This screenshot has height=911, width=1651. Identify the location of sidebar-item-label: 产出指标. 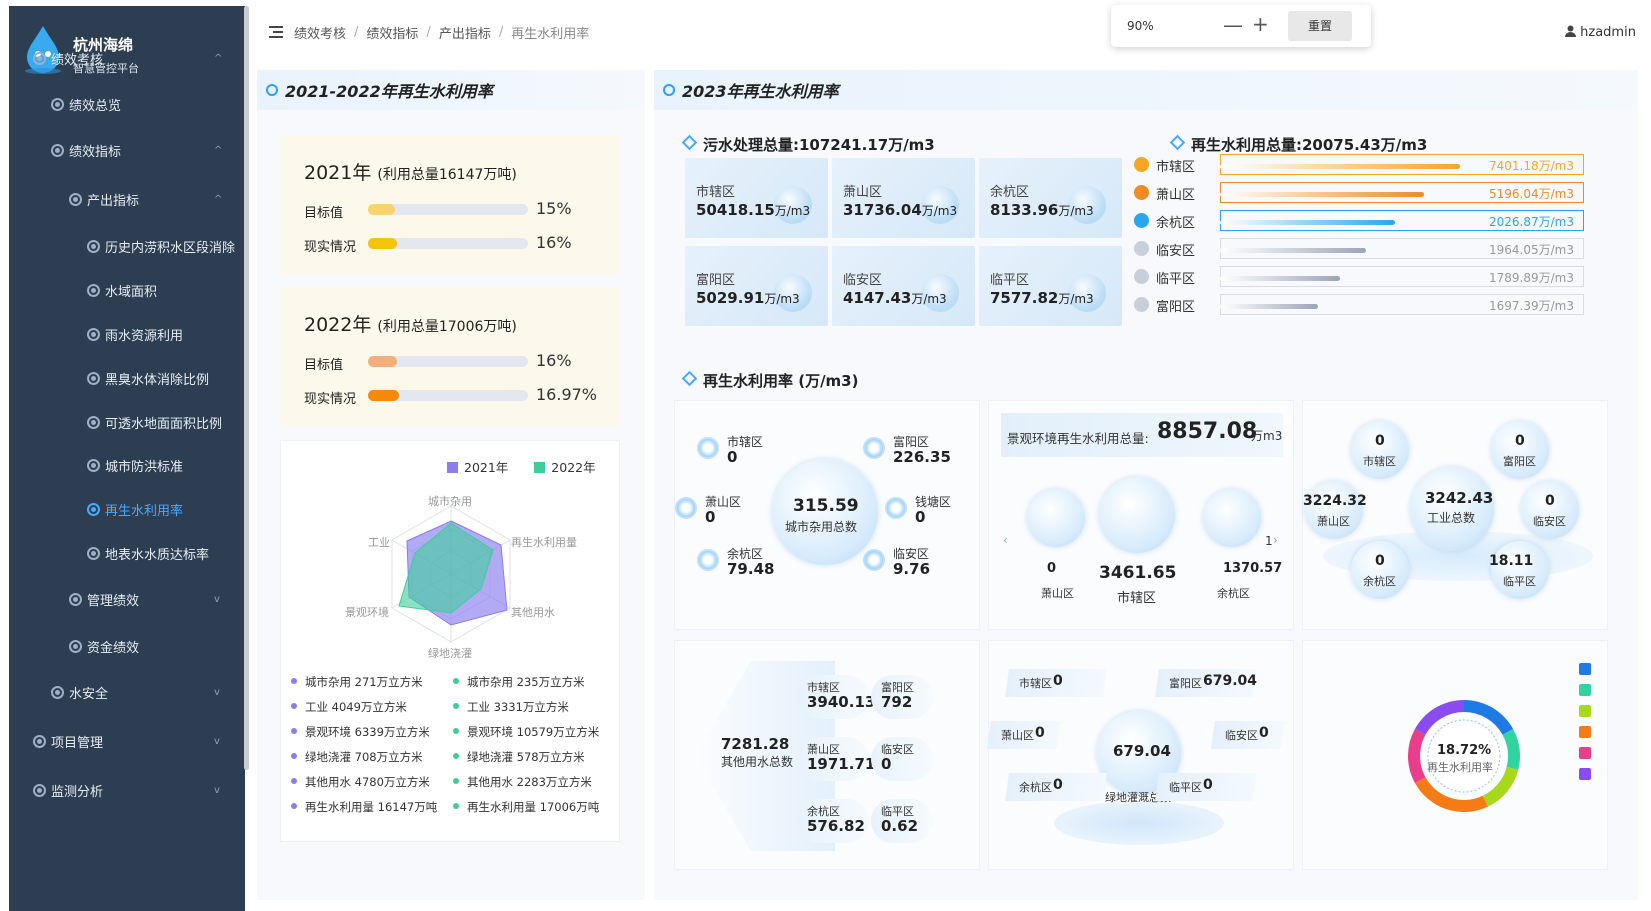
(113, 201).